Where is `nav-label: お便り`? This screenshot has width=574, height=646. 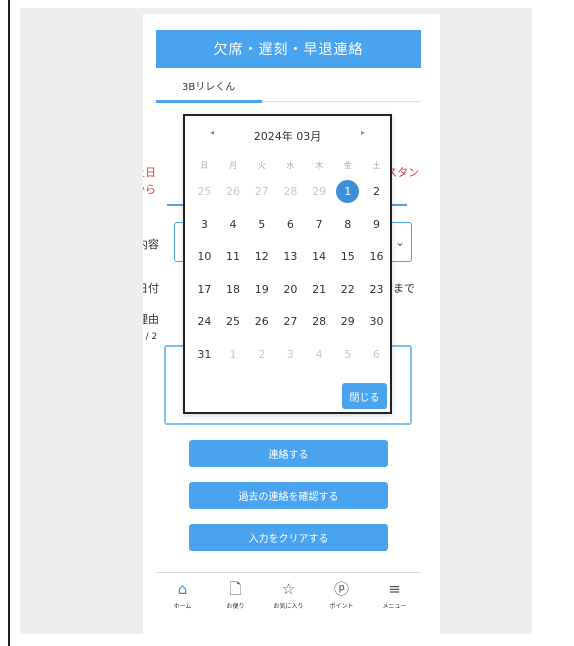
nav-label: お便り is located at coordinates (235, 606).